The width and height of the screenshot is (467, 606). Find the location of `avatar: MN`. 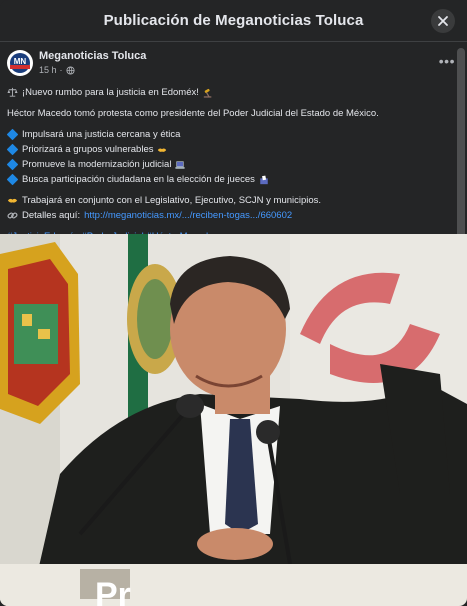

avatar: MN is located at coordinates (20, 63).